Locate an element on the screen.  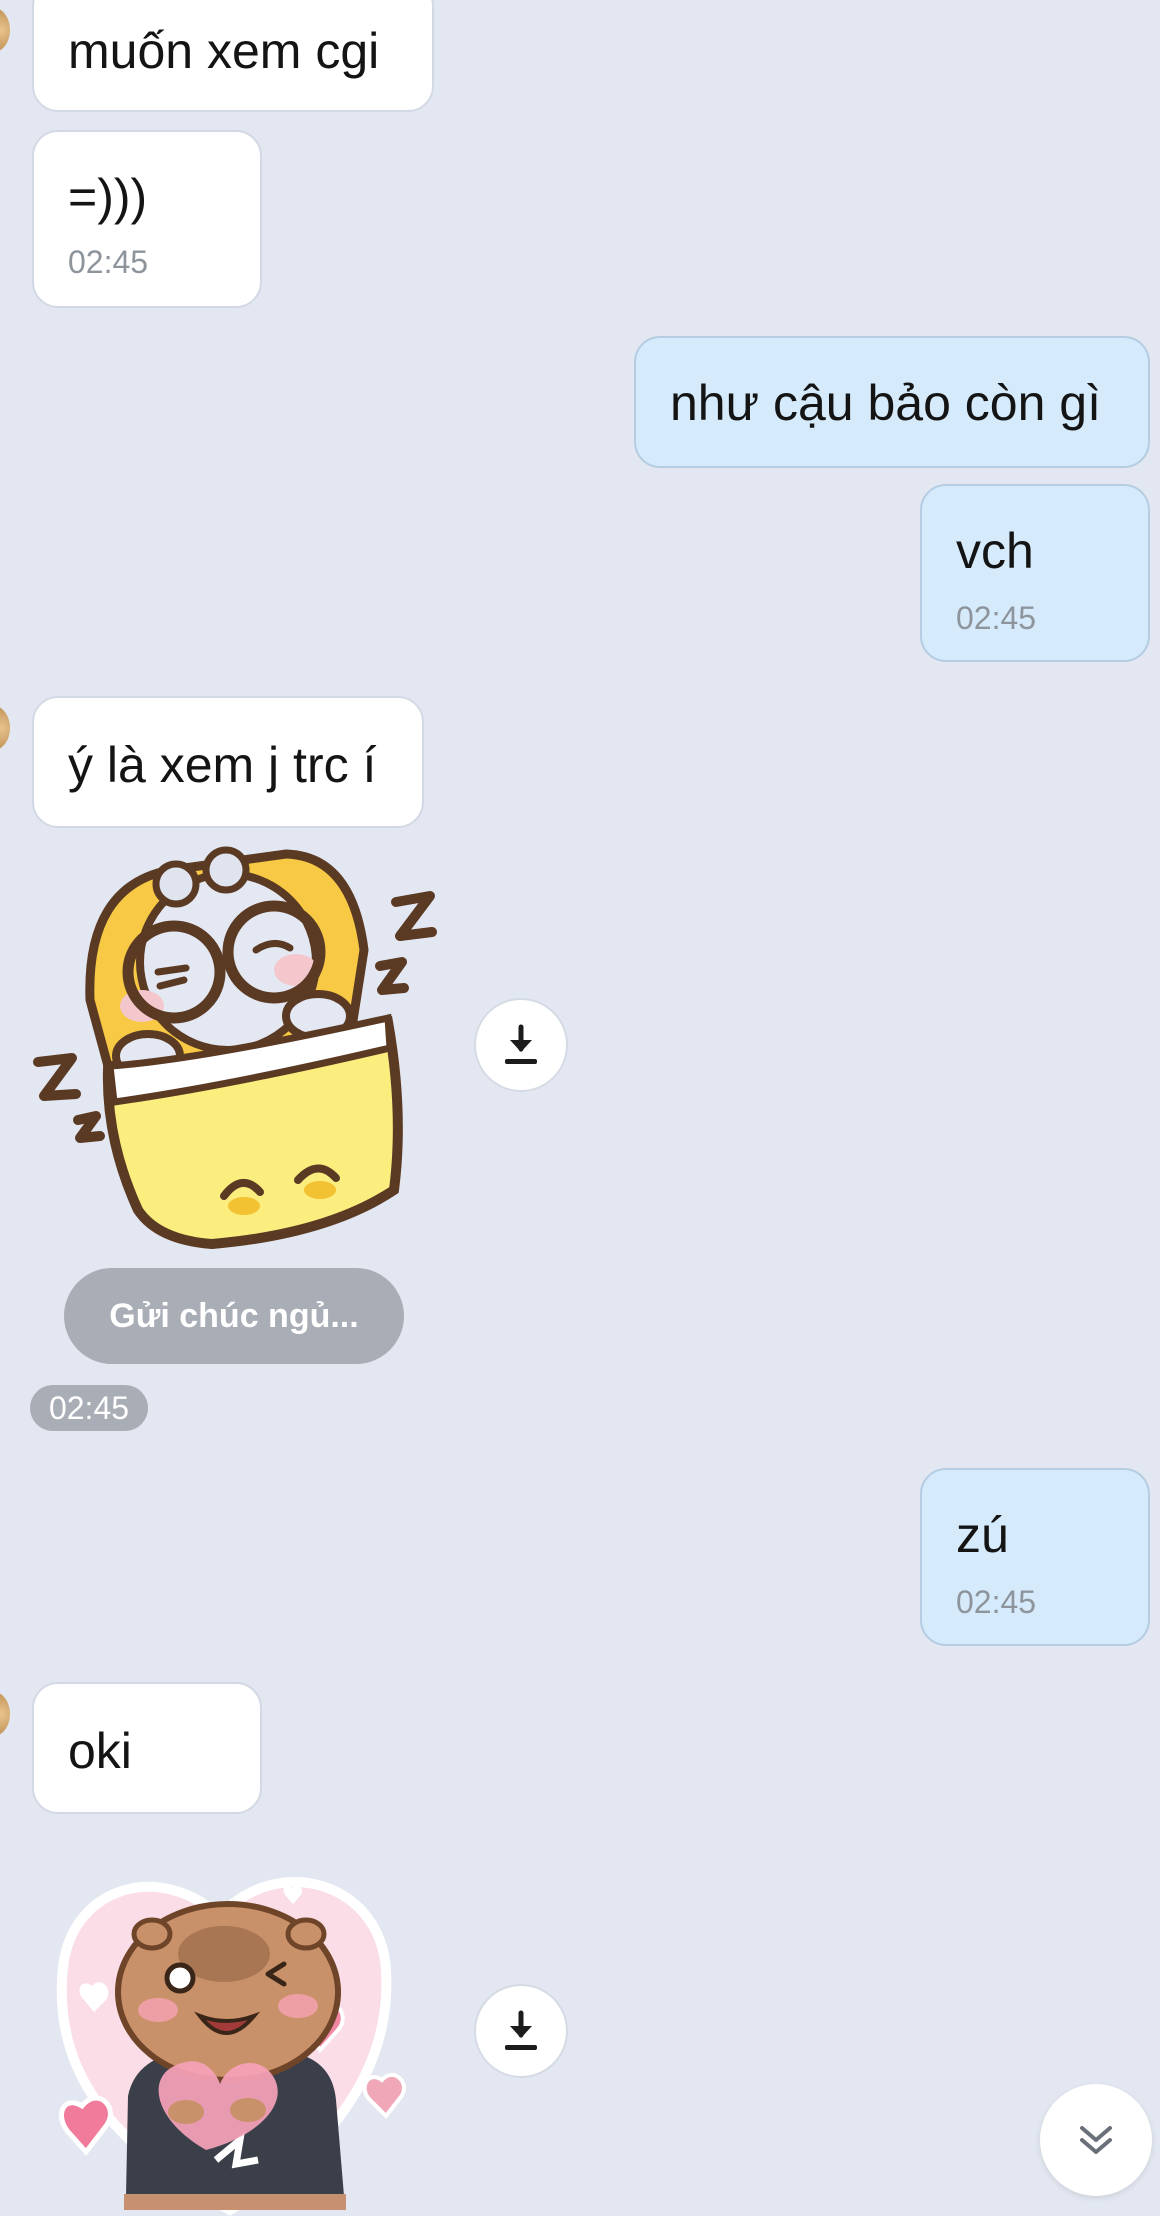
outgoing-message: zú 02:45 is located at coordinates (1035, 1557).